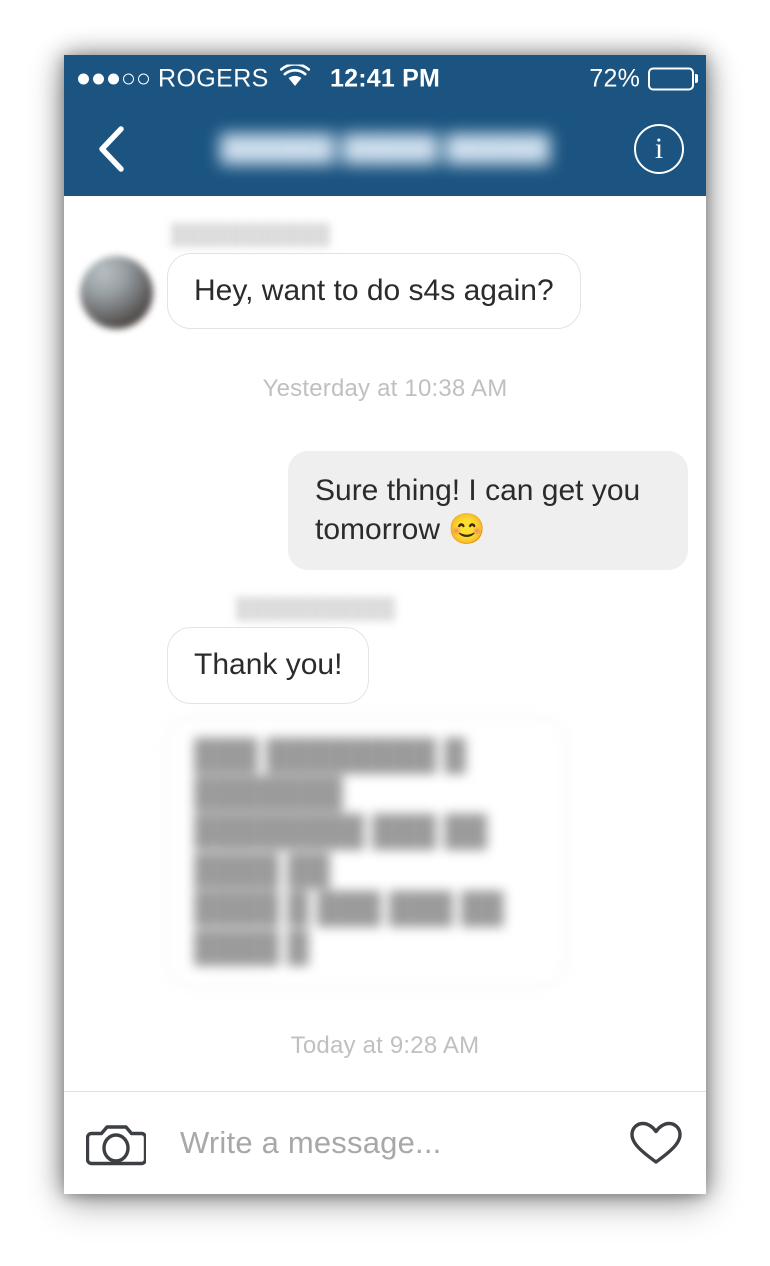 This screenshot has width=770, height=1266. Describe the element at coordinates (112, 149) in the screenshot. I see `back-chevron-icon` at that location.